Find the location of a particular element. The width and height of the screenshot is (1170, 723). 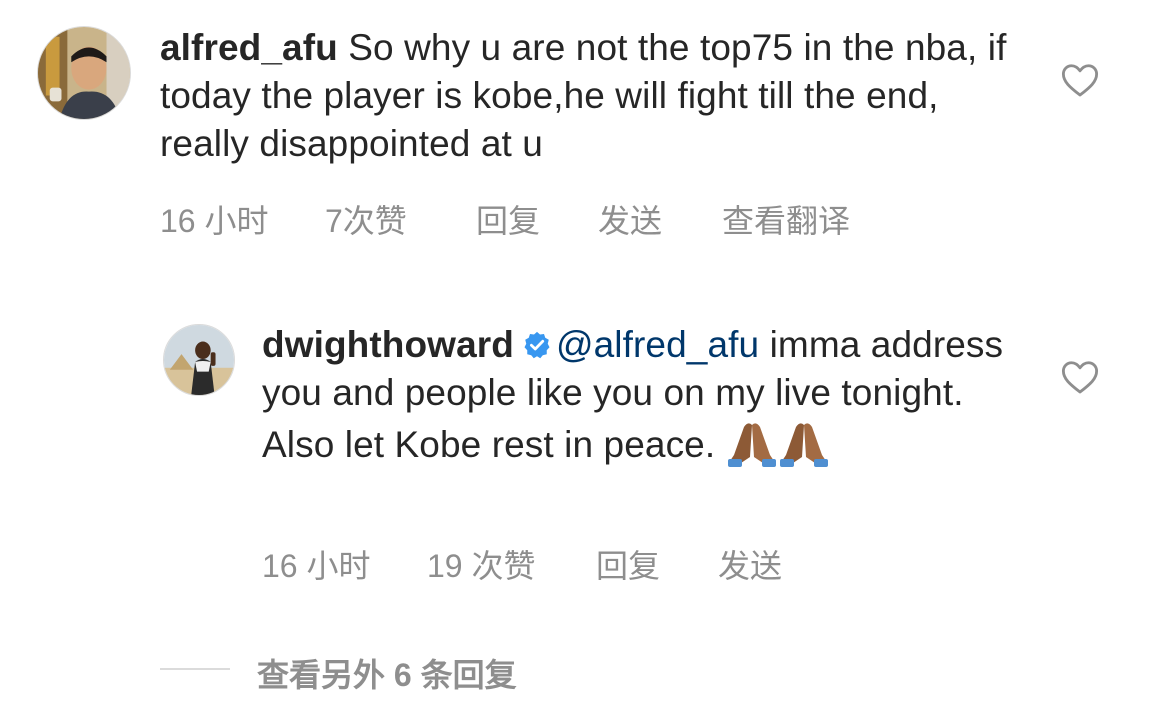

likes-count: 7次赞 is located at coordinates (366, 219).